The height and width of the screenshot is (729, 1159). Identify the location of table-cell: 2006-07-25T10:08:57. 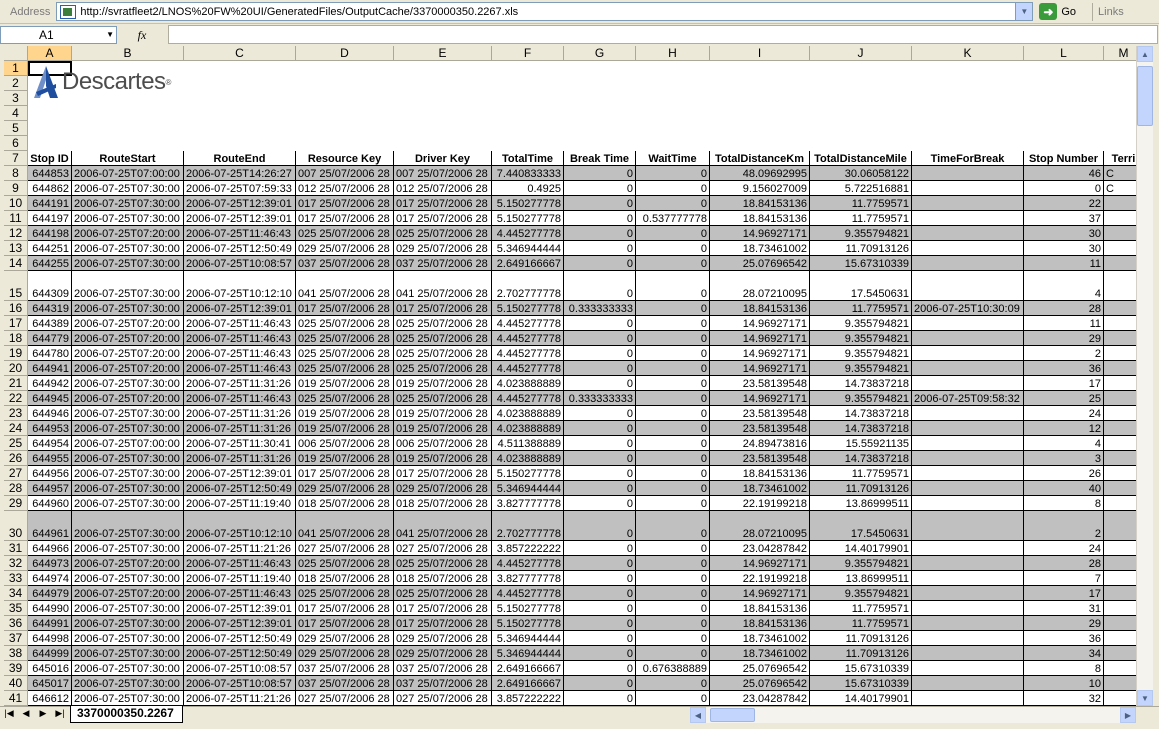
(240, 668).